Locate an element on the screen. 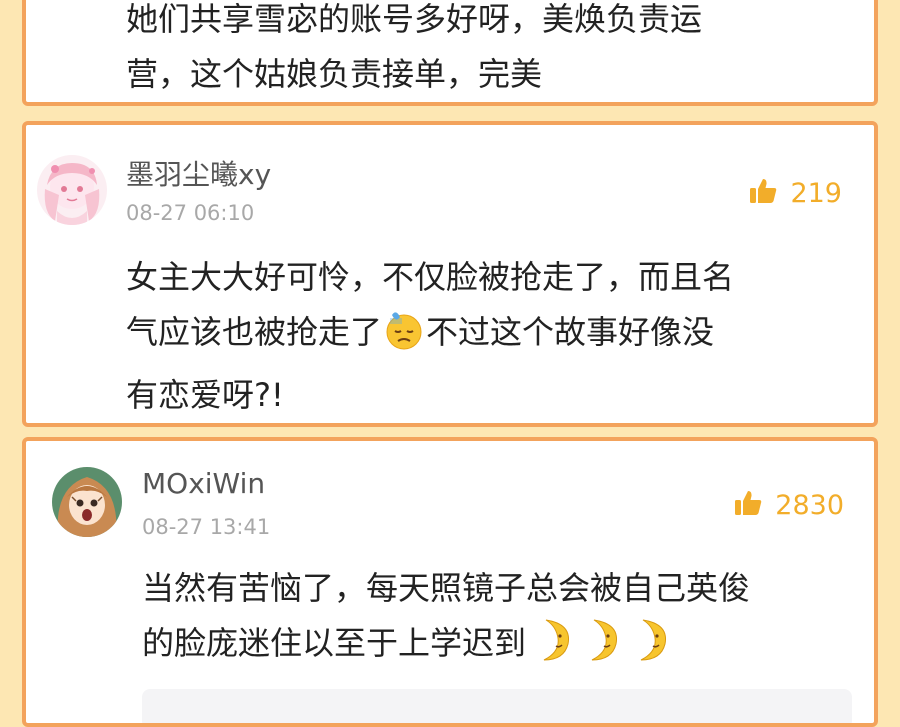 This screenshot has width=900, height=727. sweat-face-icon is located at coordinates (404, 339).